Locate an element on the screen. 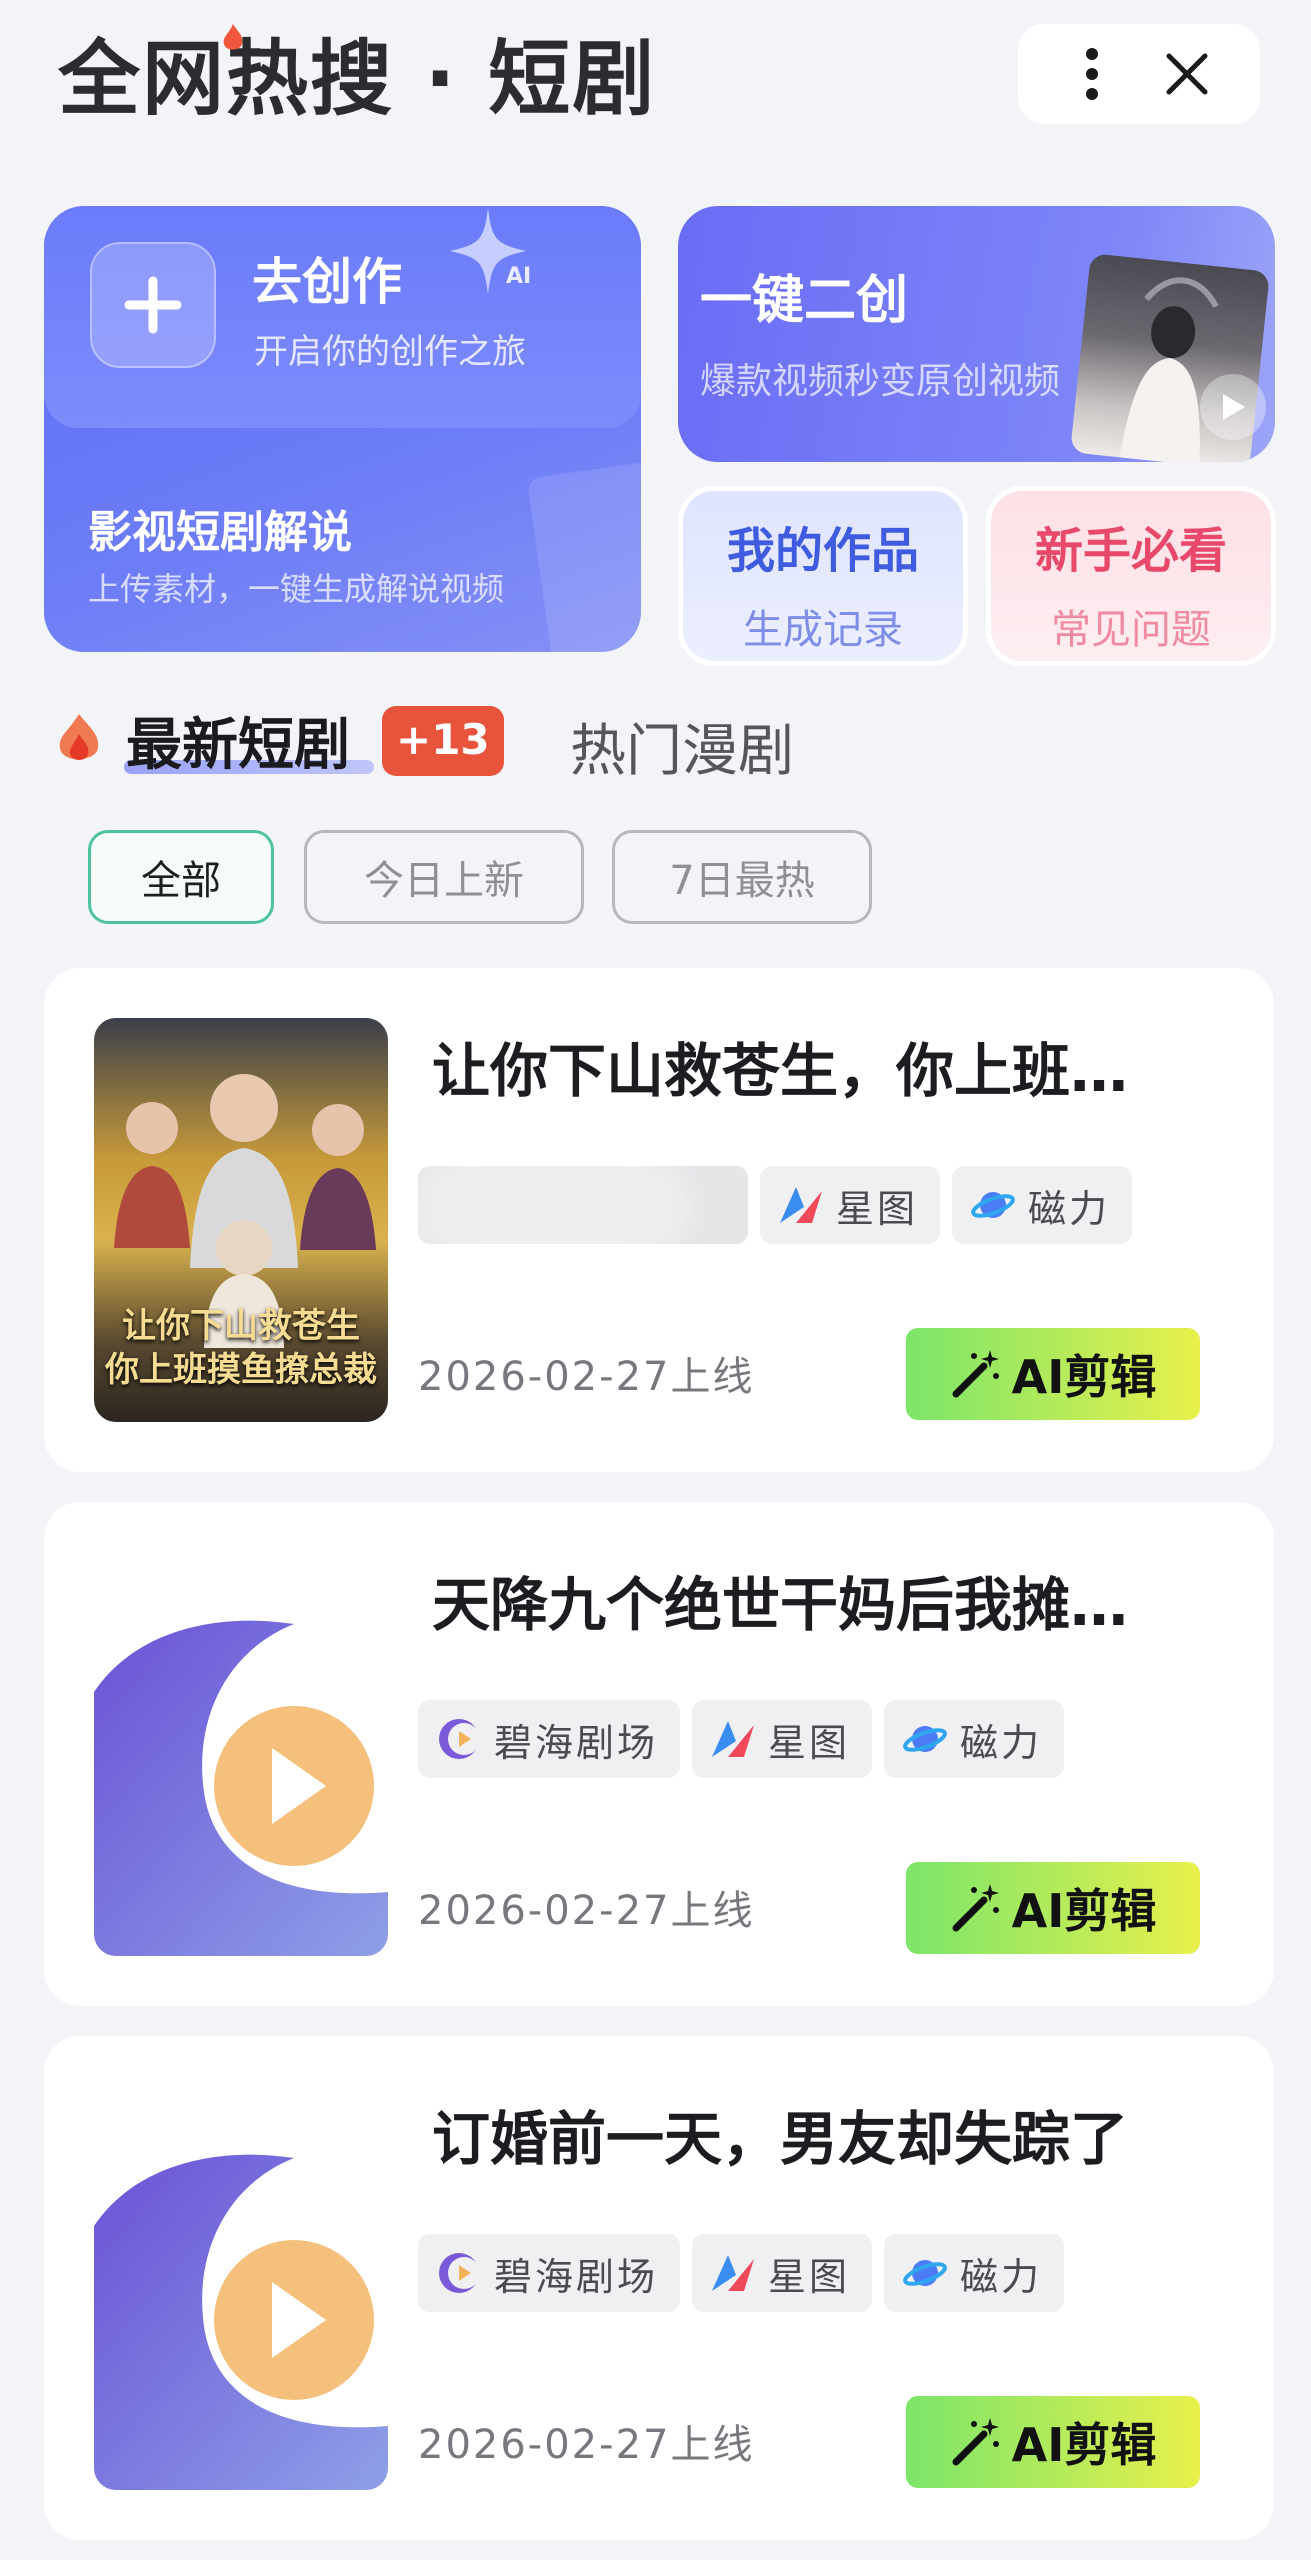 The width and height of the screenshot is (1311, 2560). new-count-badge: +13 is located at coordinates (443, 741).